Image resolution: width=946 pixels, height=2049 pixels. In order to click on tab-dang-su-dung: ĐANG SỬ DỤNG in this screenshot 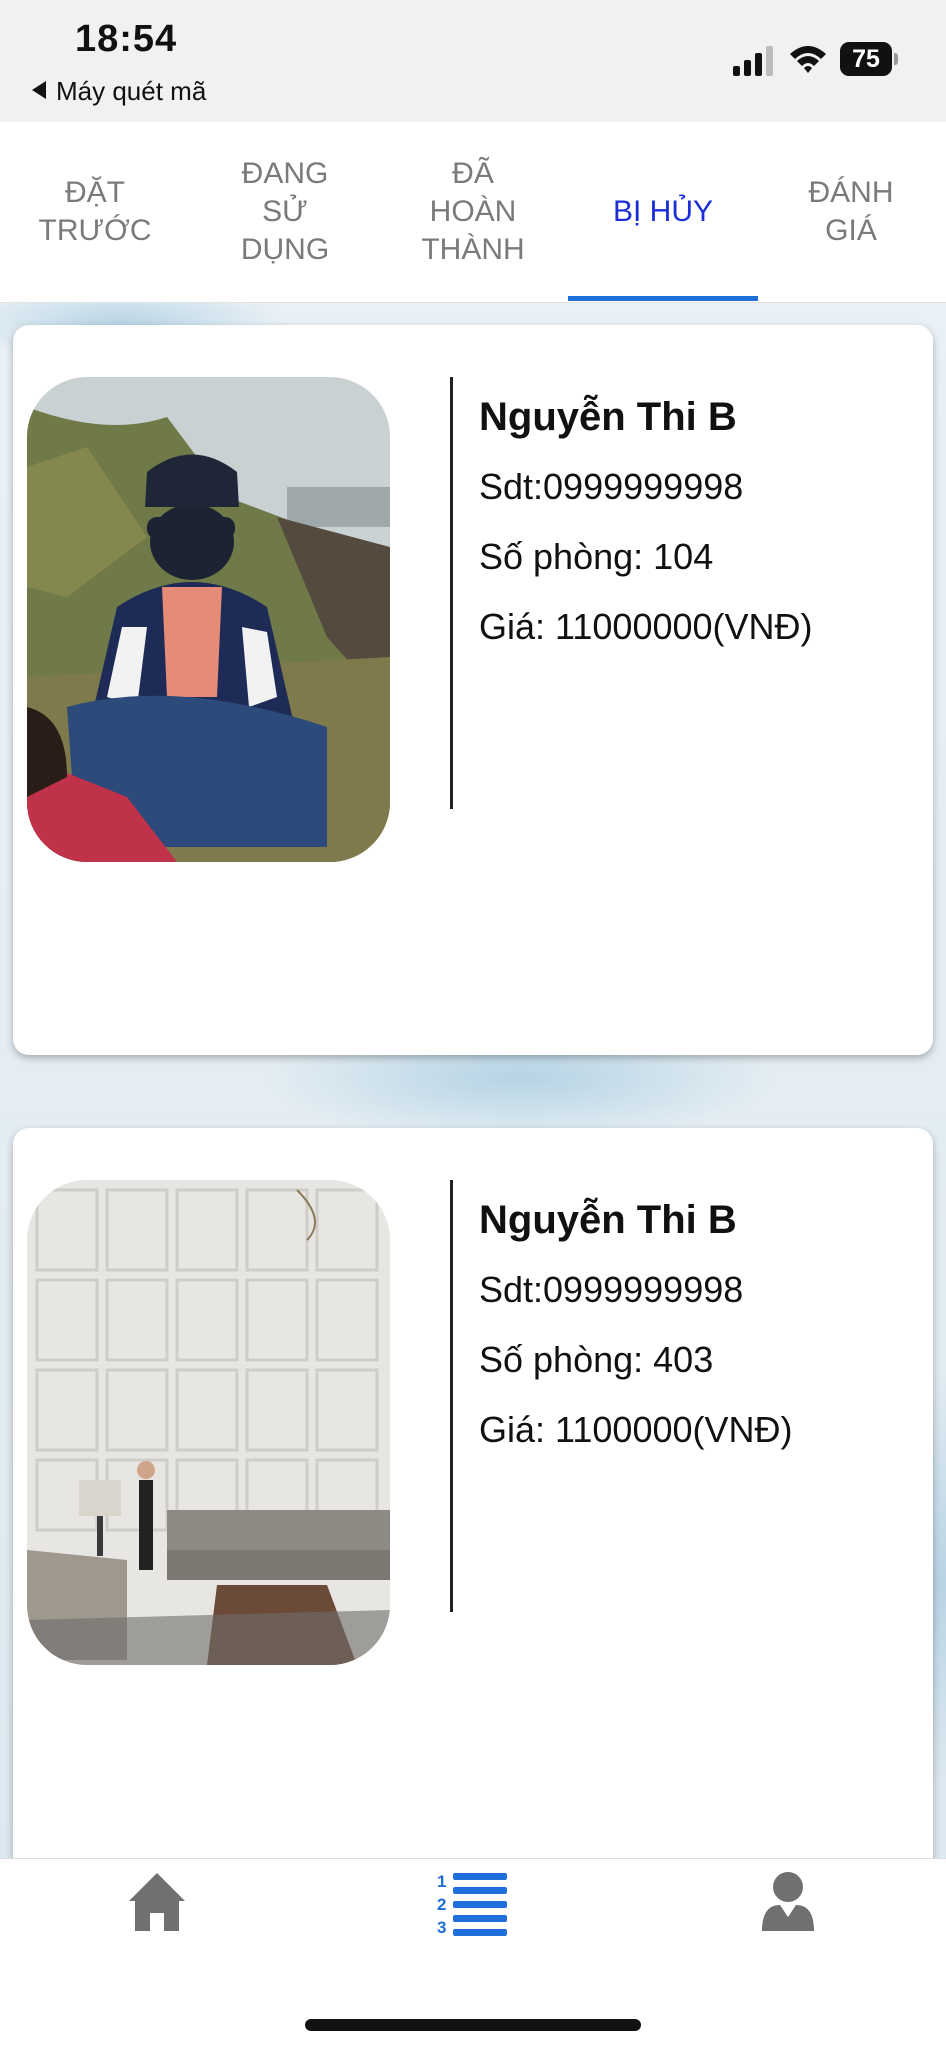, I will do `click(285, 212)`.